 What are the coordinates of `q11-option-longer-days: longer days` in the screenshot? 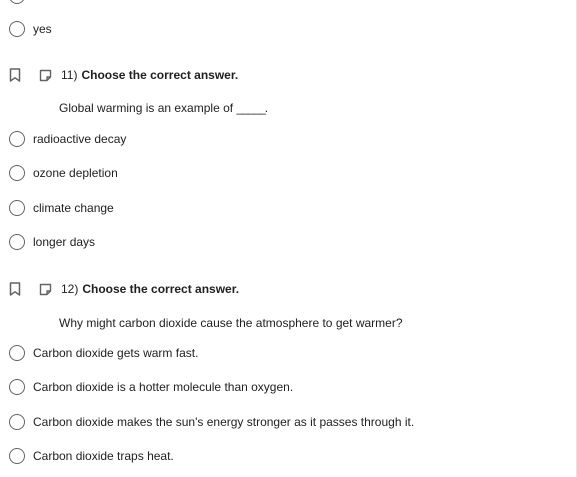 It's located at (52, 242).